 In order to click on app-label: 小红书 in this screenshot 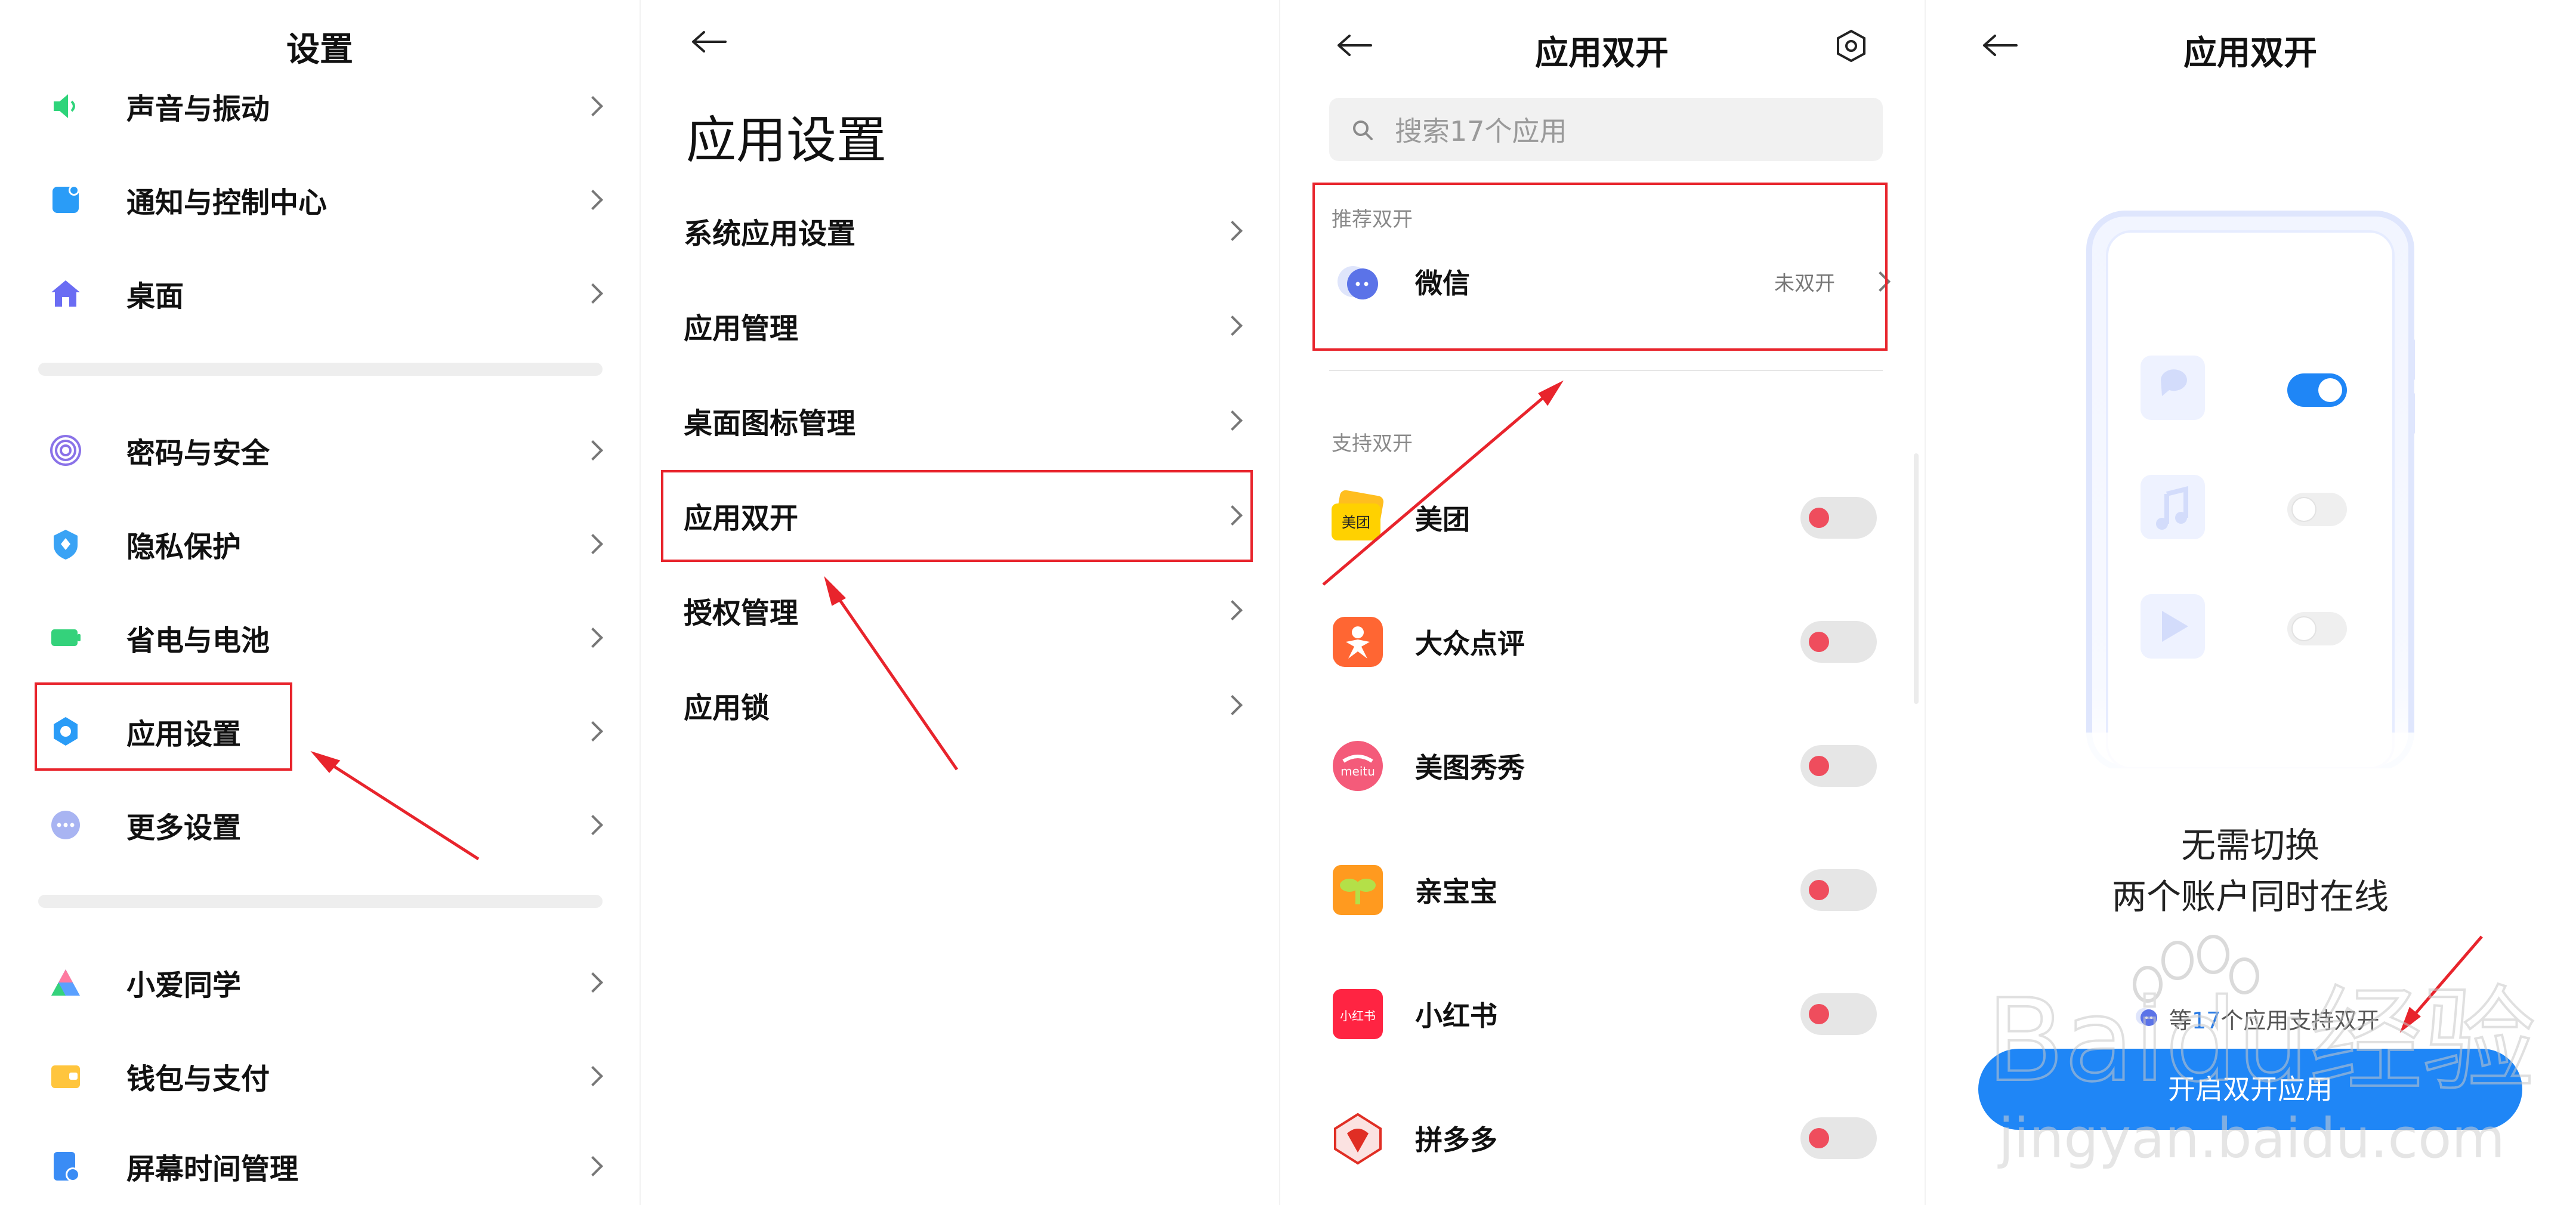, I will do `click(1456, 1016)`.